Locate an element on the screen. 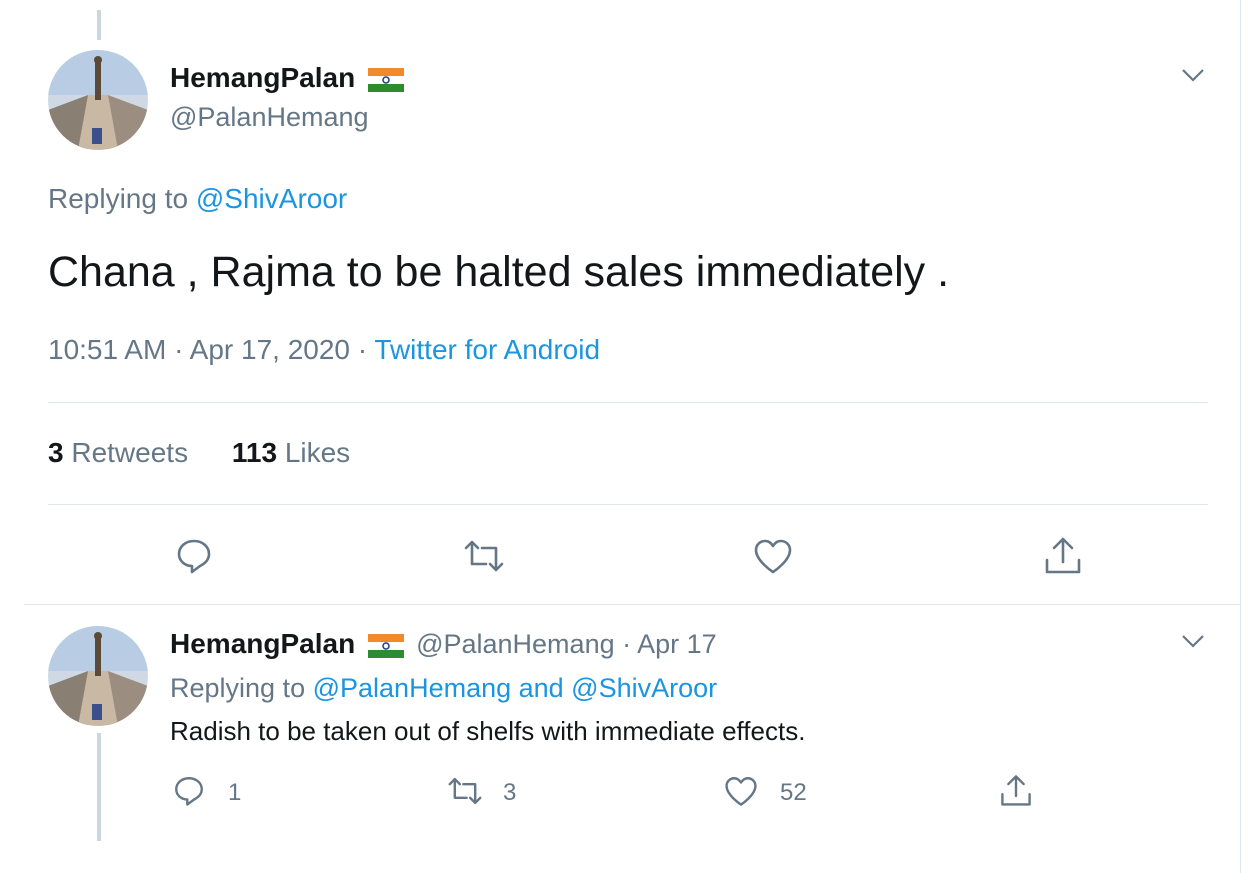  retweets-stat: 3 Retweets is located at coordinates (122, 452).